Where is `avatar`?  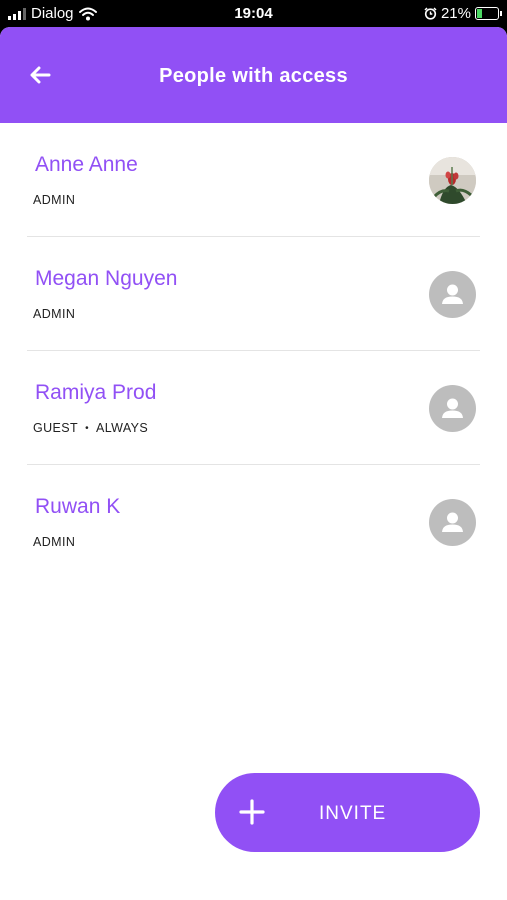 avatar is located at coordinates (452, 180).